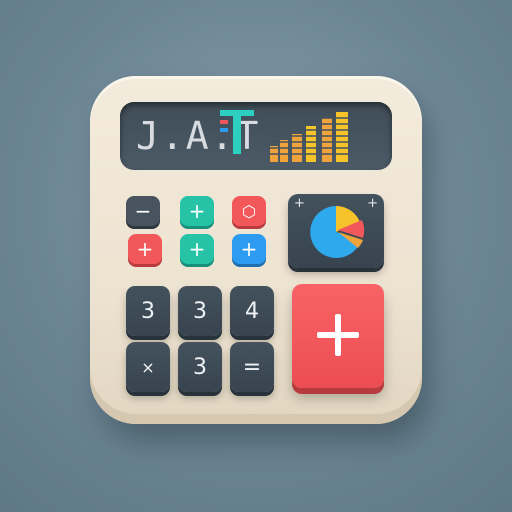 This screenshot has width=512, height=512. What do you see at coordinates (252, 311) in the screenshot?
I see `digit-4-key: 4` at bounding box center [252, 311].